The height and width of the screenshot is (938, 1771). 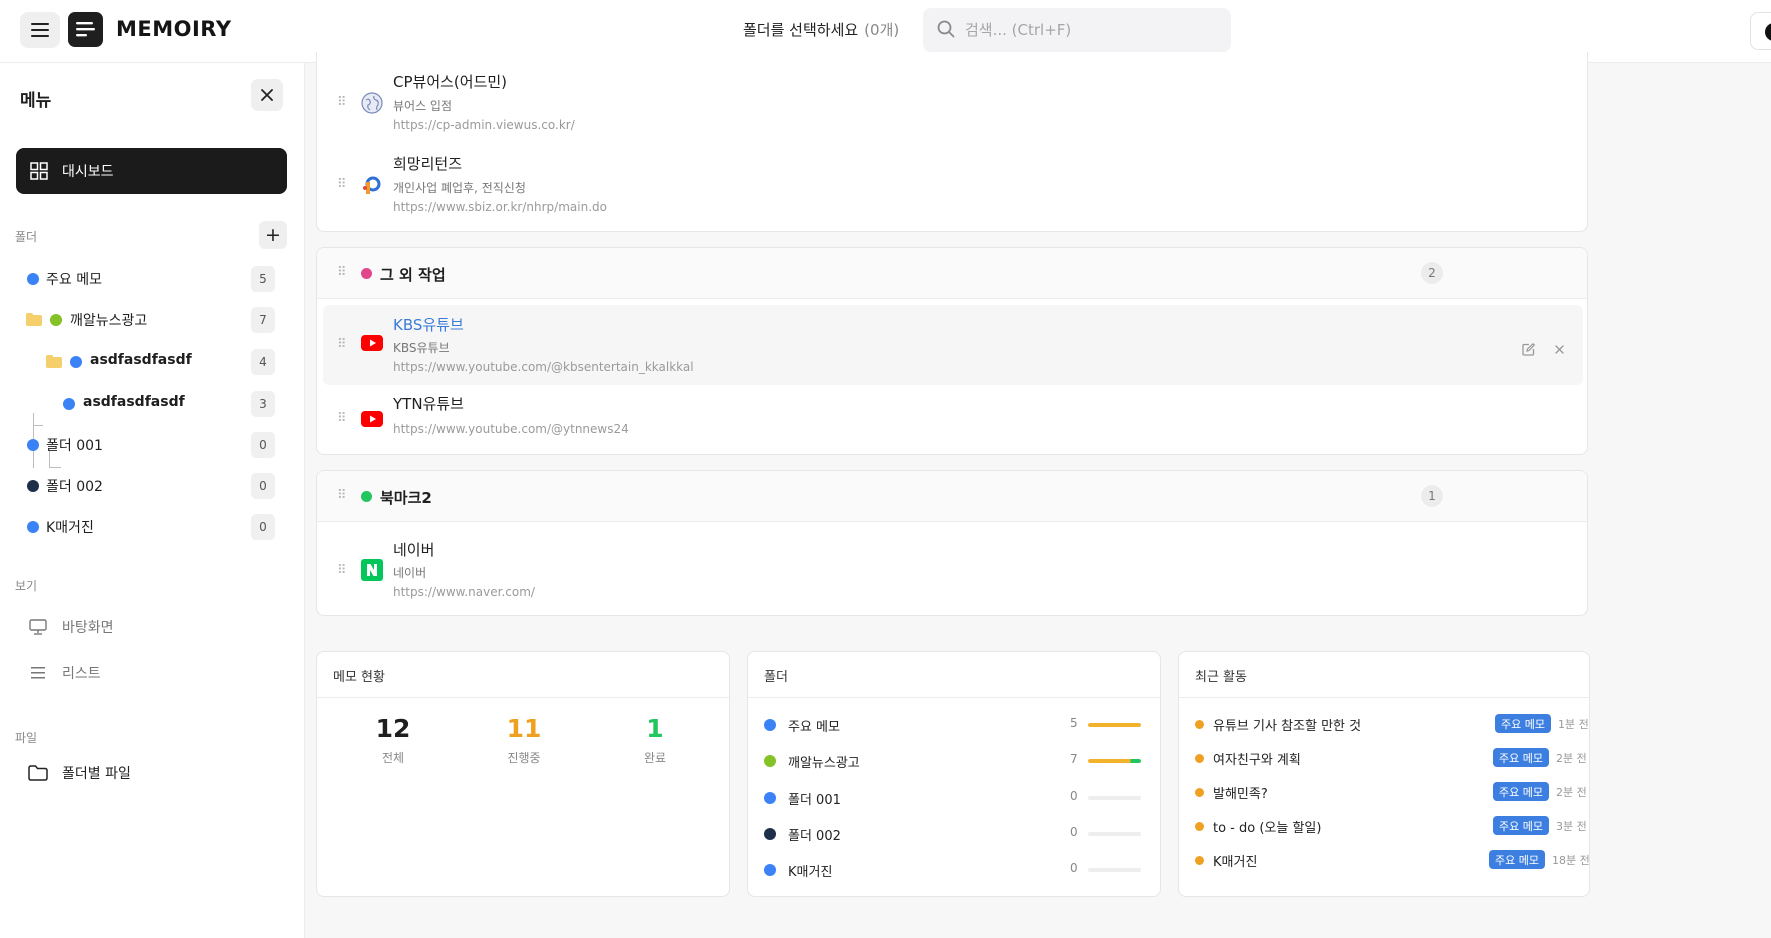 What do you see at coordinates (952, 273) in the screenshot?
I see `group-header: ⠿ 그 외 작업 2` at bounding box center [952, 273].